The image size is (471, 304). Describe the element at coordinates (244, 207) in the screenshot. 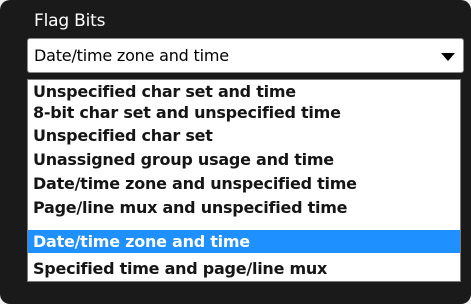

I see `option-page-line-mux-and-unspecified-time: Page/line mux and unspecified time` at that location.